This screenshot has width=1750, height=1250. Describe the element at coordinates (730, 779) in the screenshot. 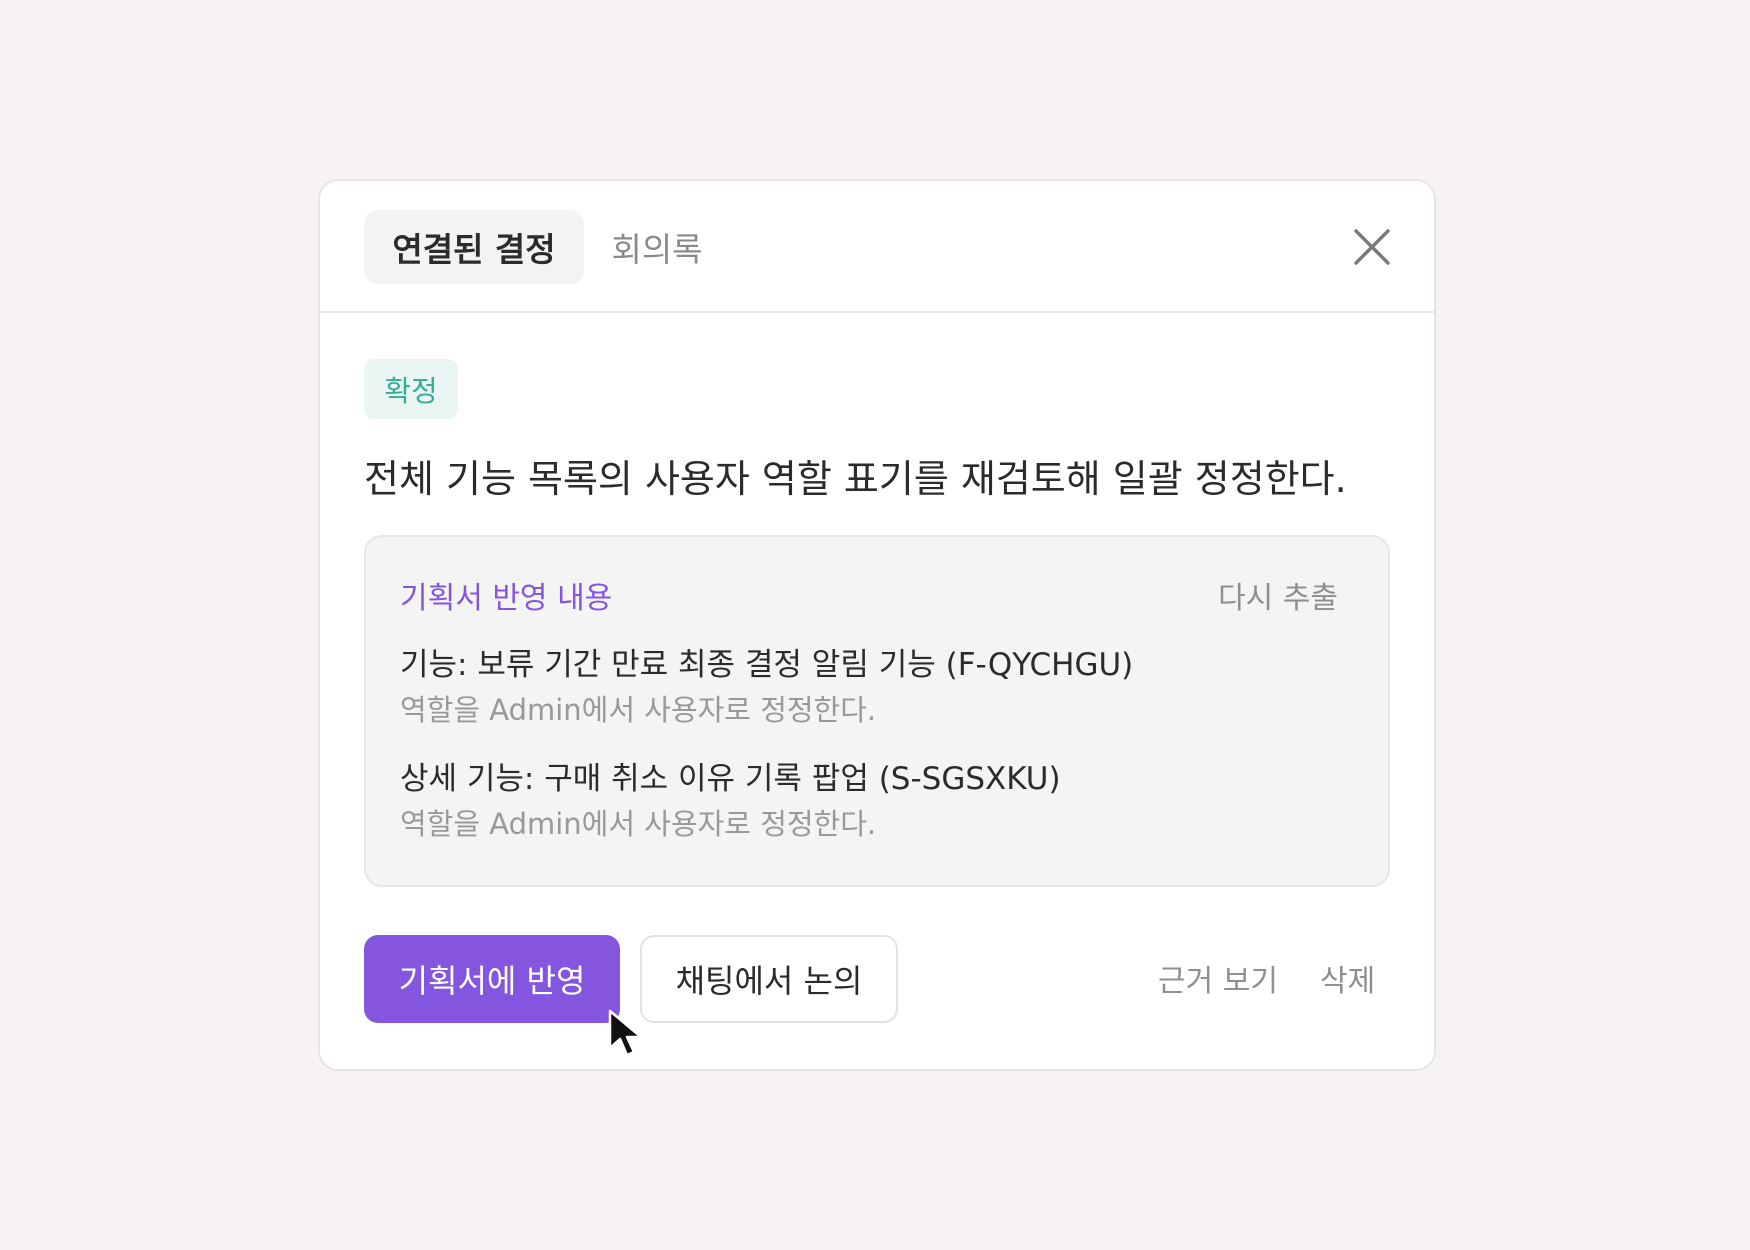

I see `reflection-item-title: 상세 기능: 구매 취소 이유 기록 팝업 (S-SGSXKU)` at that location.